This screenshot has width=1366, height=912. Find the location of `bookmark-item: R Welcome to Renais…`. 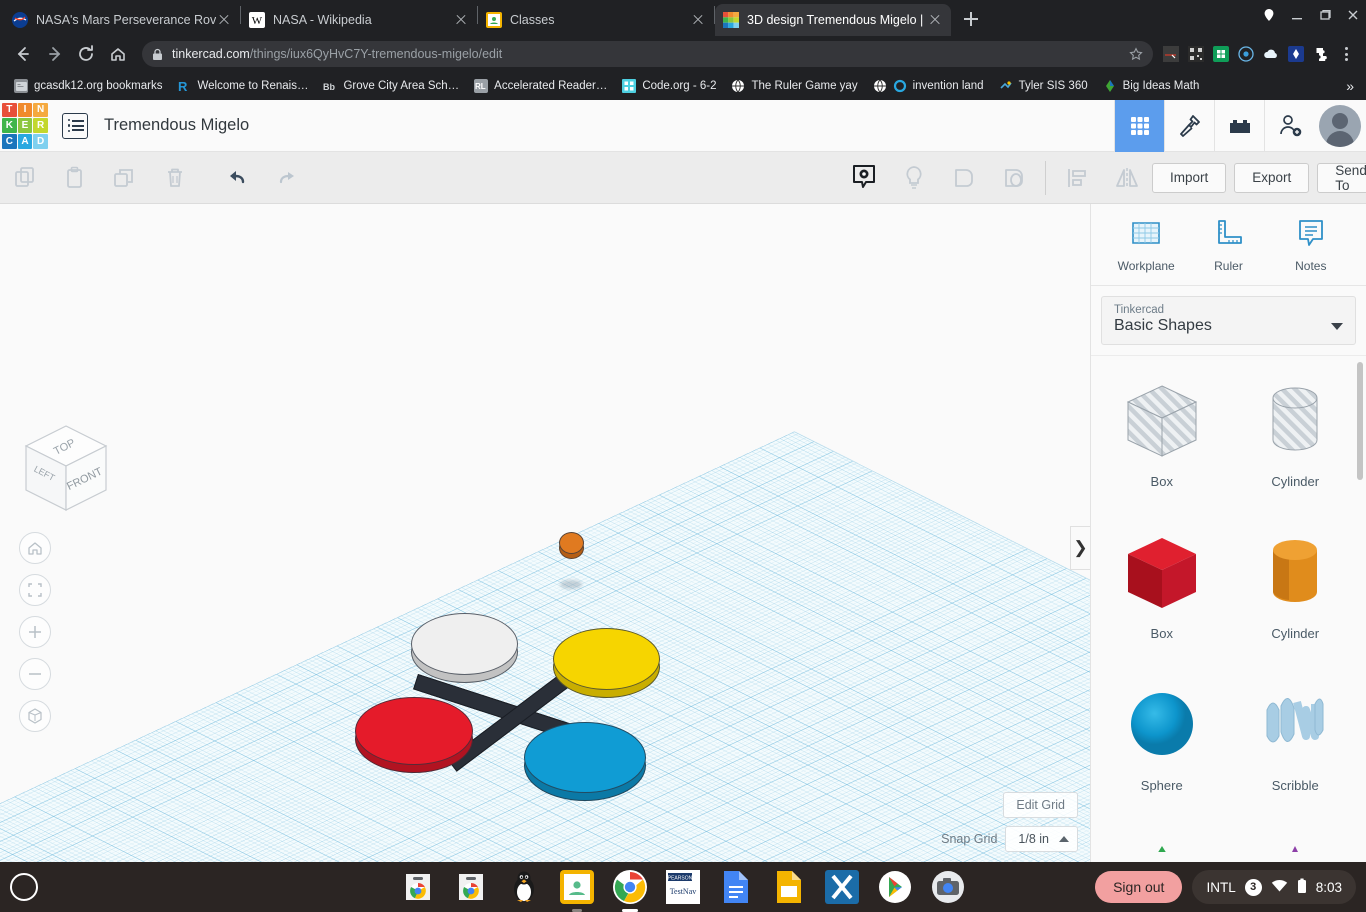

bookmark-item: R Welcome to Renais… is located at coordinates (242, 86).